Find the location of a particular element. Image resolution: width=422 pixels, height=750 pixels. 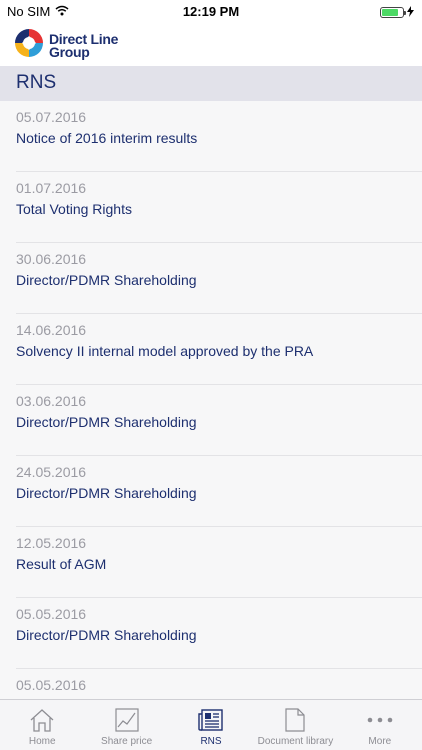

status-bar: No SIM 12:19 PM is located at coordinates (211, 11).